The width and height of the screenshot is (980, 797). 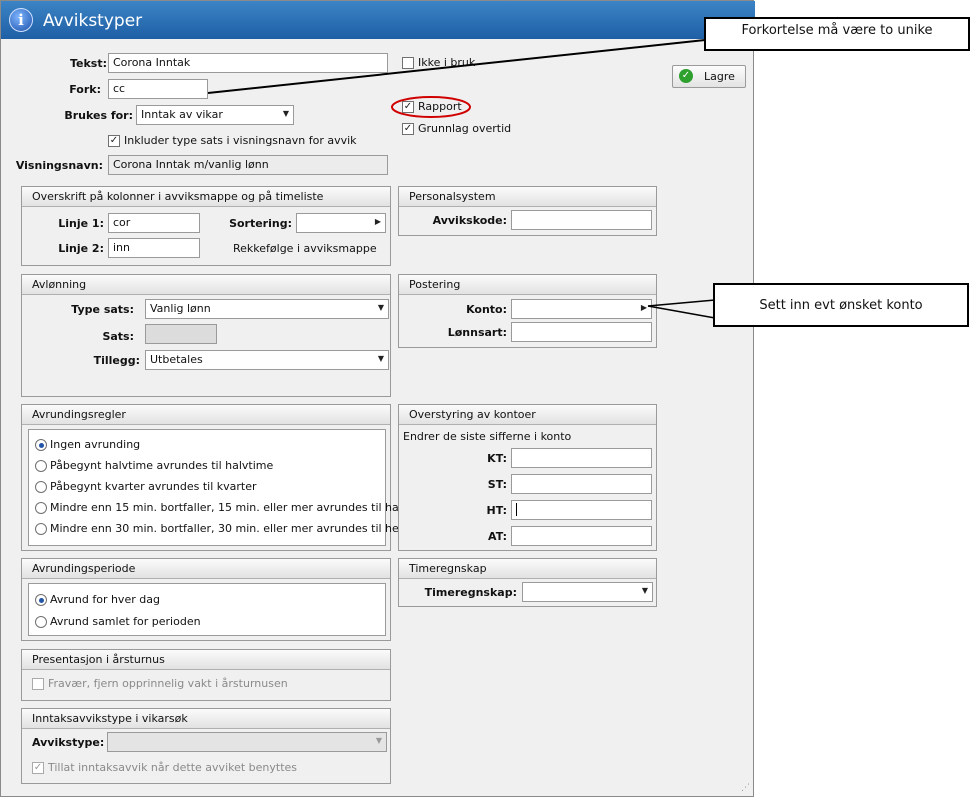 What do you see at coordinates (456, 66) in the screenshot?
I see `fork-callout-line` at bounding box center [456, 66].